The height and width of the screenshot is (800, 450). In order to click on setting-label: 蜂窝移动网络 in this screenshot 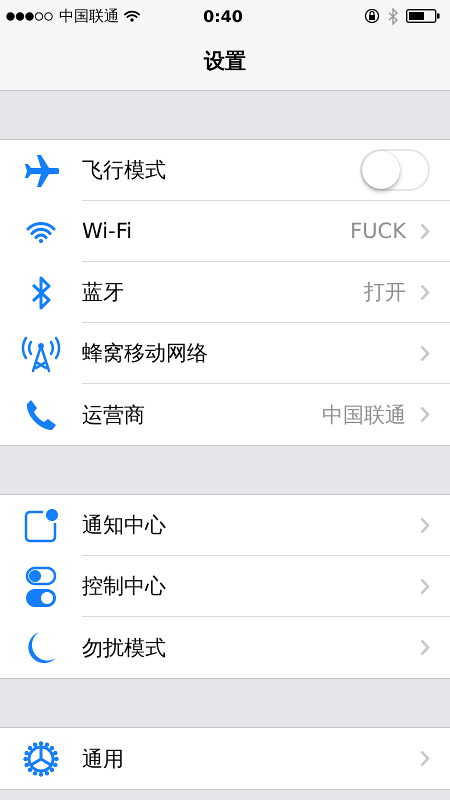, I will do `click(251, 353)`.